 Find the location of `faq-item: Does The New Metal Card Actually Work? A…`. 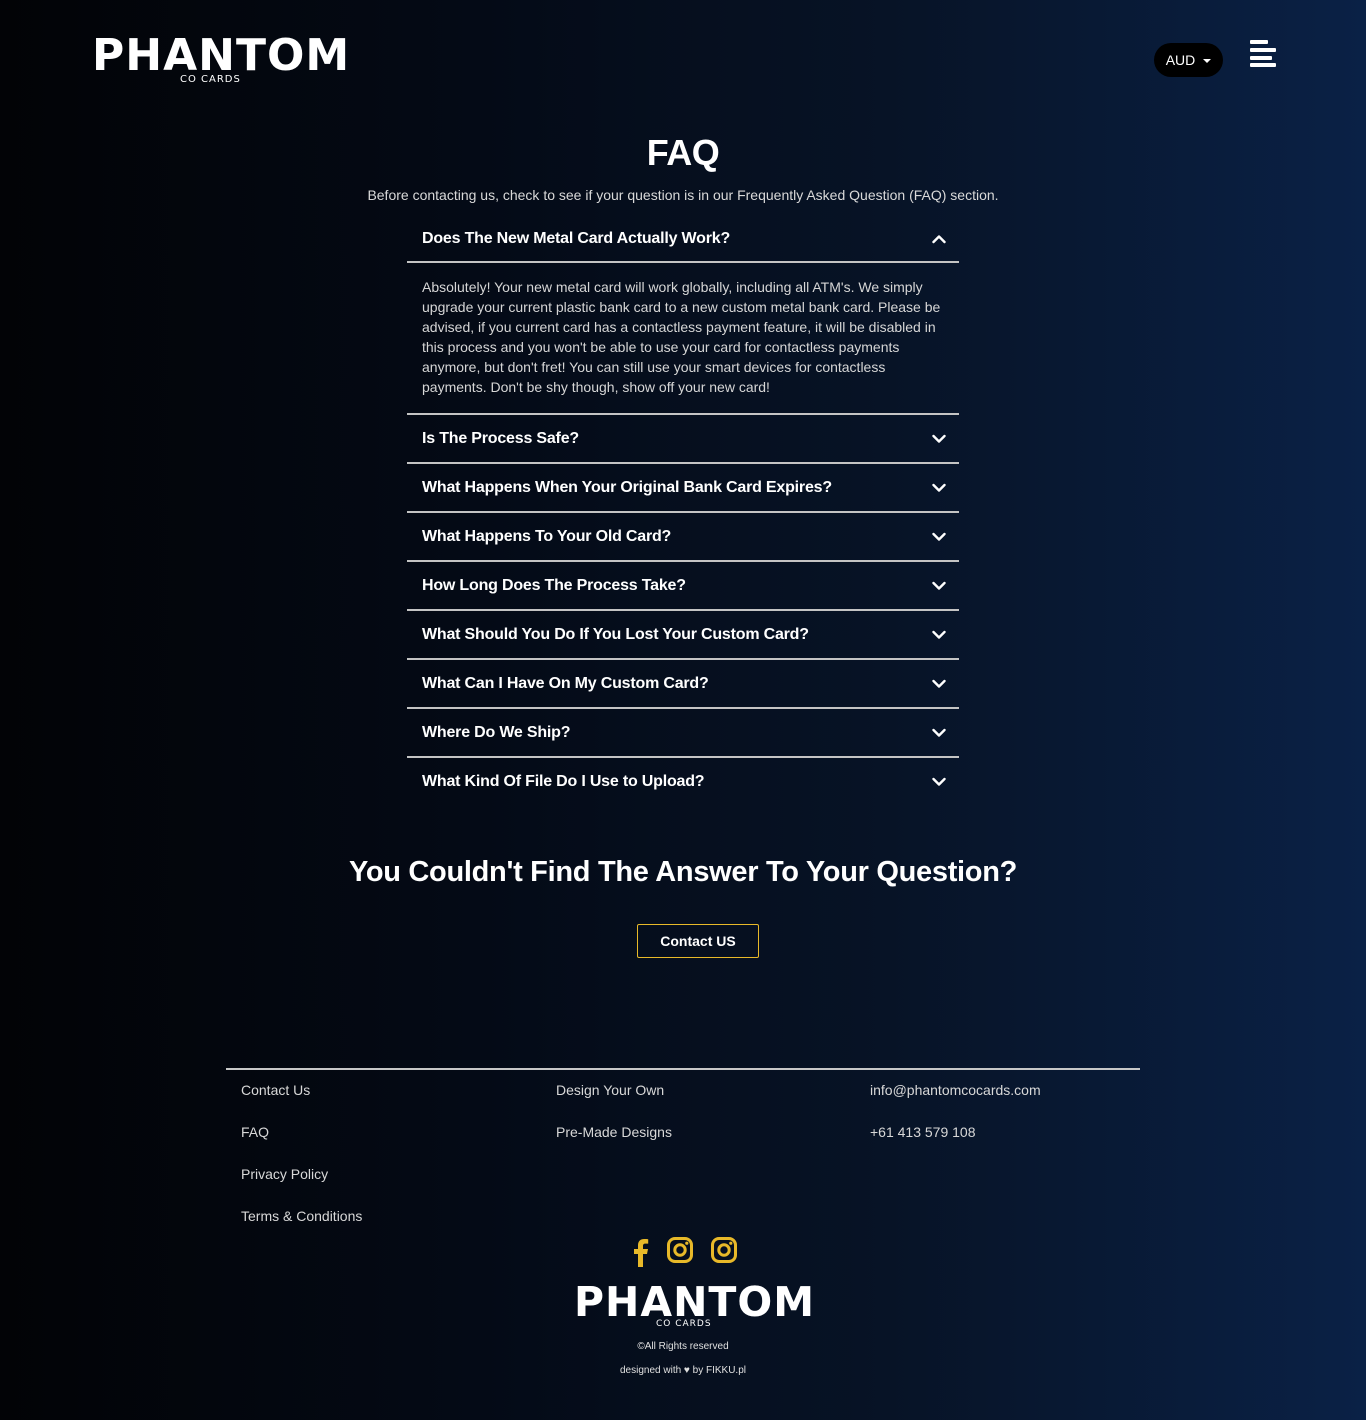

faq-item: Does The New Metal Card Actually Work? A… is located at coordinates (683, 315).